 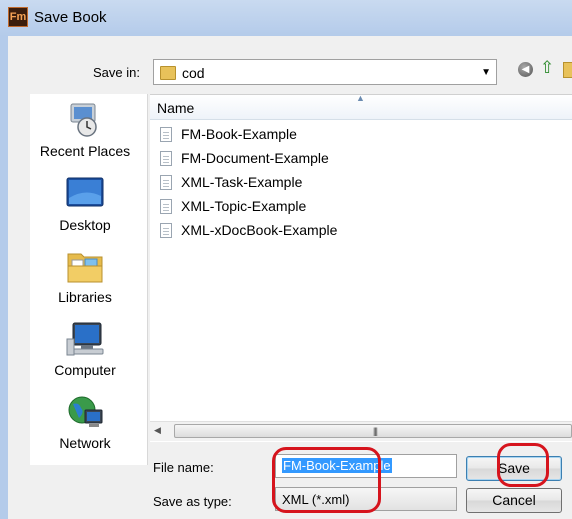 I want to click on scroll-left-icon: ◀, so click(x=157, y=430).